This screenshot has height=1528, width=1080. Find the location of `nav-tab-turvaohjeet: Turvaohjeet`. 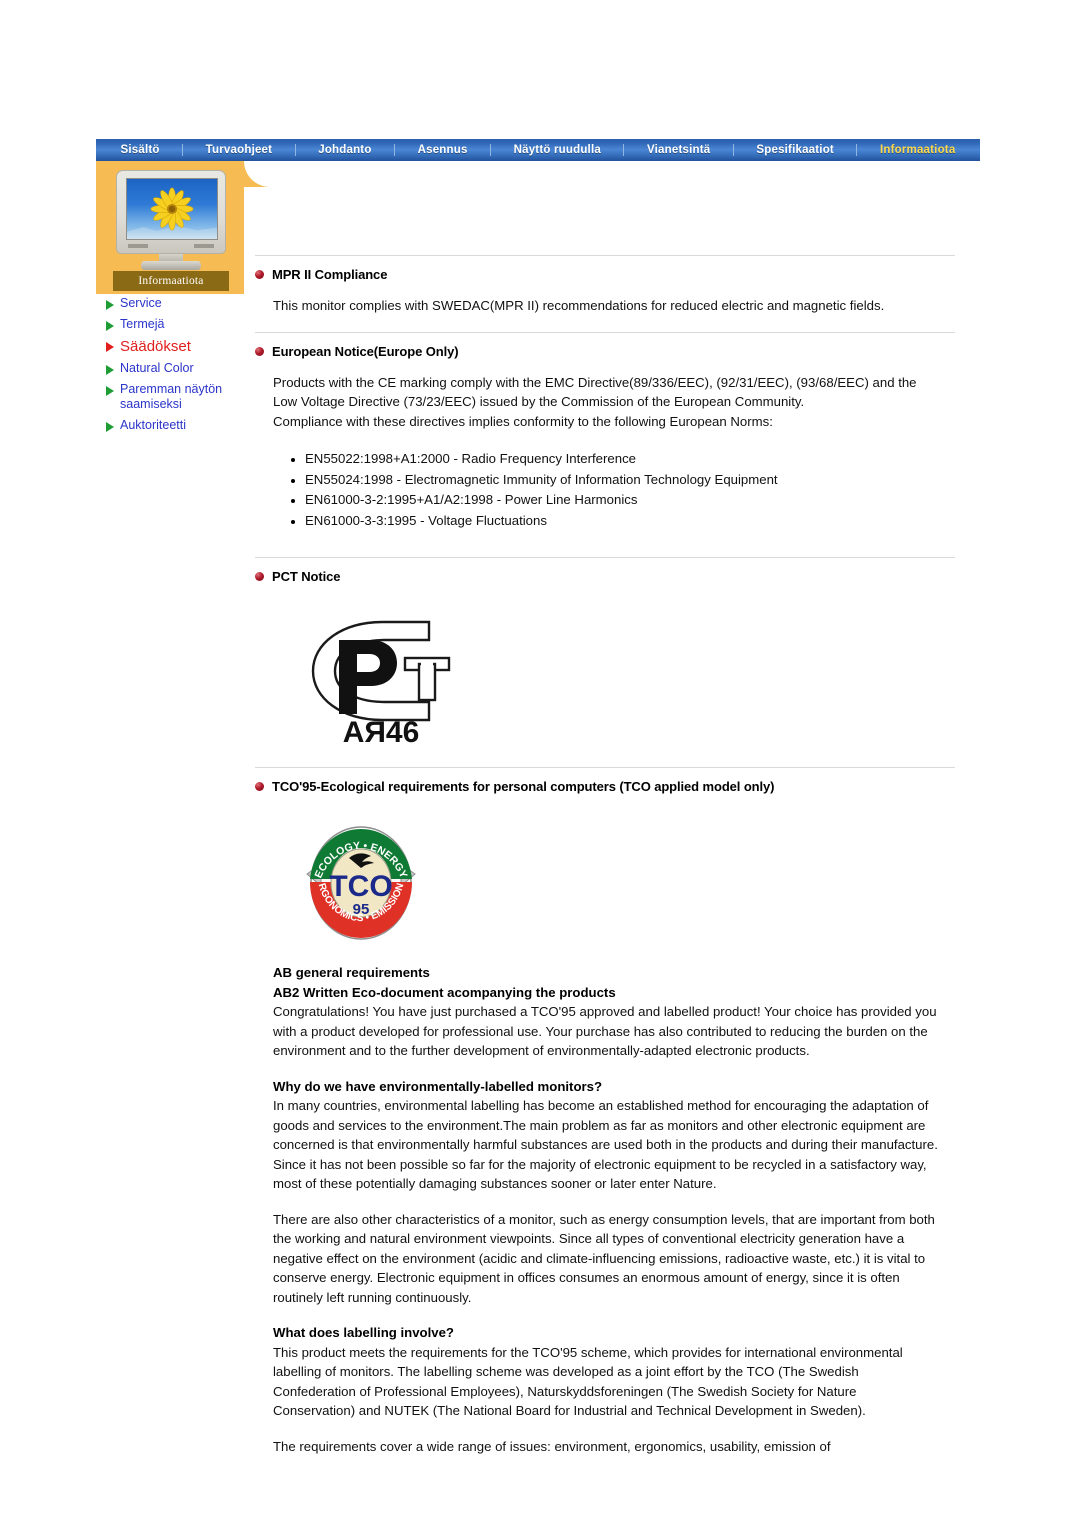

nav-tab-turvaohjeet: Turvaohjeet is located at coordinates (239, 150).